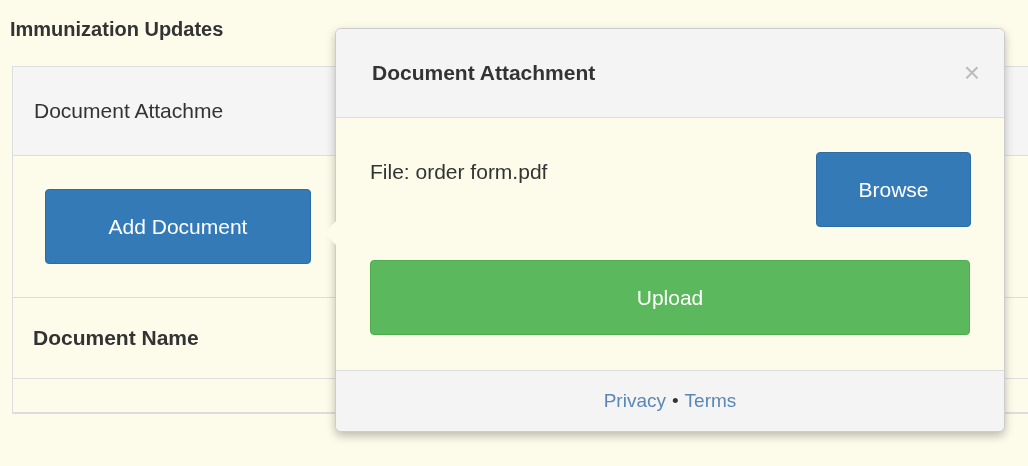 This screenshot has width=1028, height=466. I want to click on file-label: File: order form.pdf, so click(459, 172).